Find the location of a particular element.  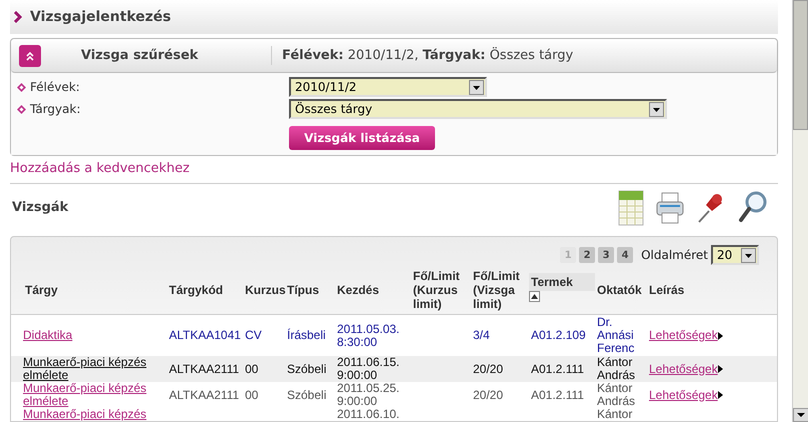

table-cell: Kántor is located at coordinates (614, 414).